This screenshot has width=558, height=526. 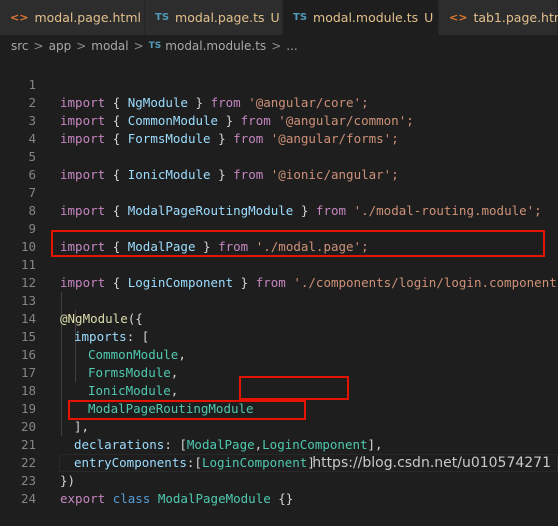 I want to click on code-line: 21 entryComponents:[LoginComponent], so click(x=279, y=444).